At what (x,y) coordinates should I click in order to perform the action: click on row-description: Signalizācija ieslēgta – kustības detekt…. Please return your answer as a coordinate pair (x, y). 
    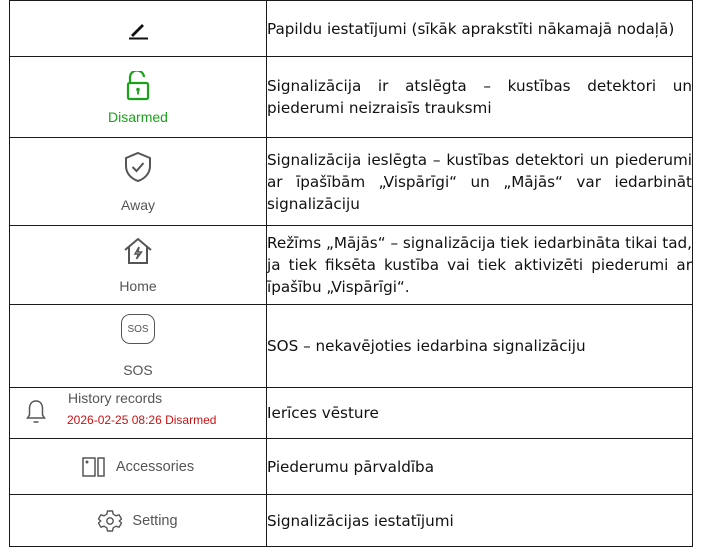
    Looking at the image, I should click on (479, 181).